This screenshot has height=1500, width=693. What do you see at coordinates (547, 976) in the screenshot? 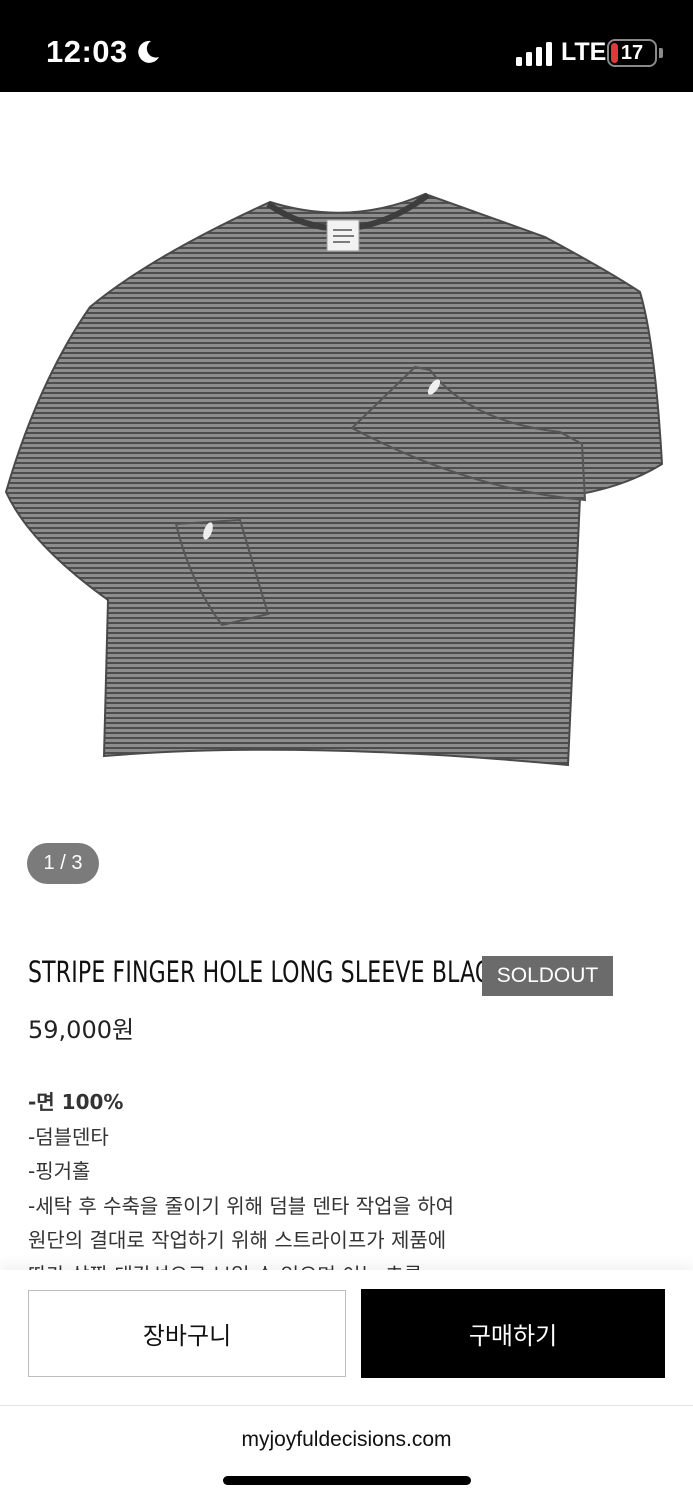
I see `soldout-badge: SOLDOUT` at bounding box center [547, 976].